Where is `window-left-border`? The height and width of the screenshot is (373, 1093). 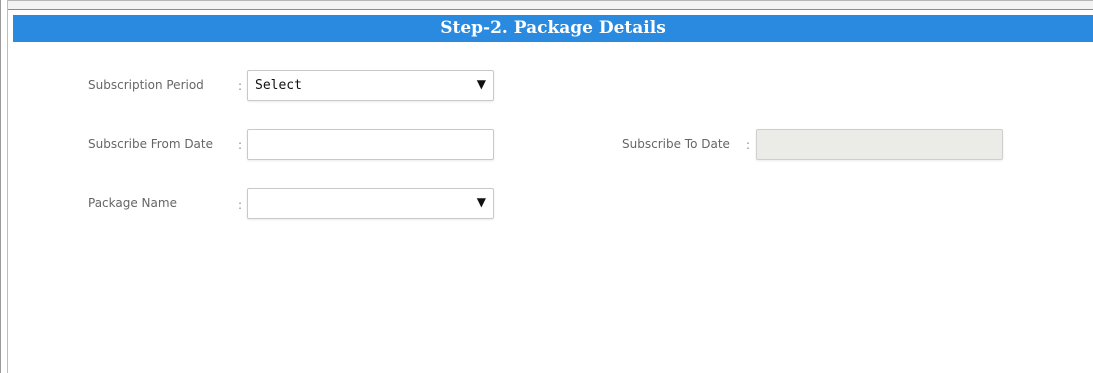
window-left-border is located at coordinates (4, 186).